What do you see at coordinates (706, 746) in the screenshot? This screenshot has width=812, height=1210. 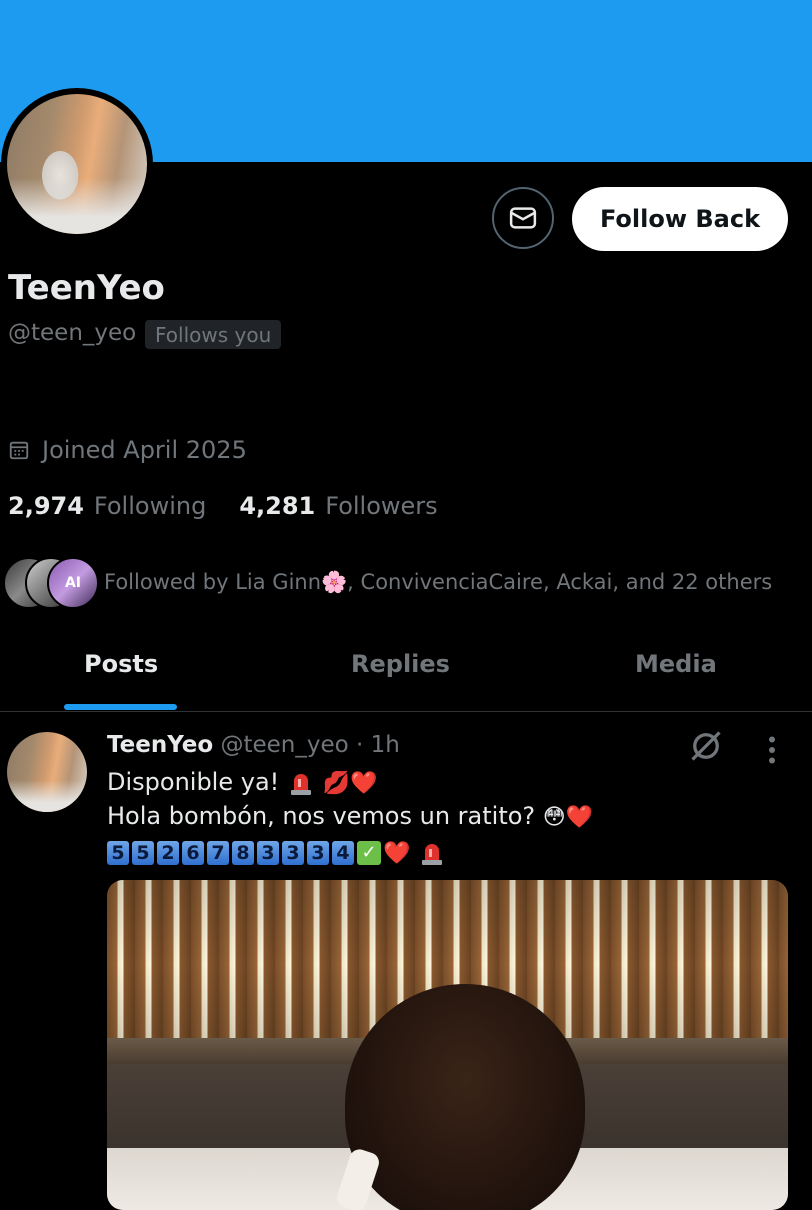 I see `grok-icon` at bounding box center [706, 746].